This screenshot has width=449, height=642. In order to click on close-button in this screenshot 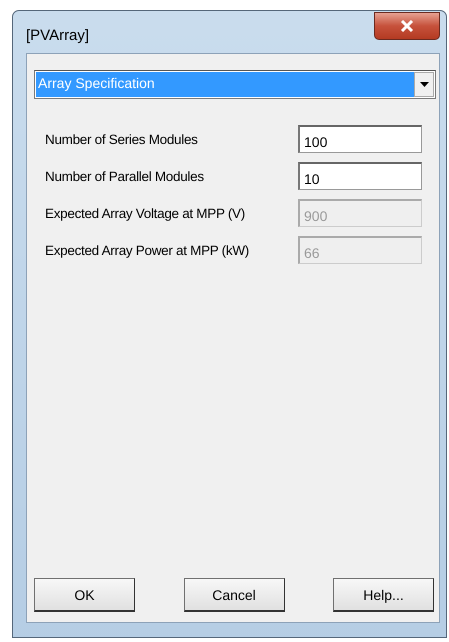, I will do `click(407, 26)`.